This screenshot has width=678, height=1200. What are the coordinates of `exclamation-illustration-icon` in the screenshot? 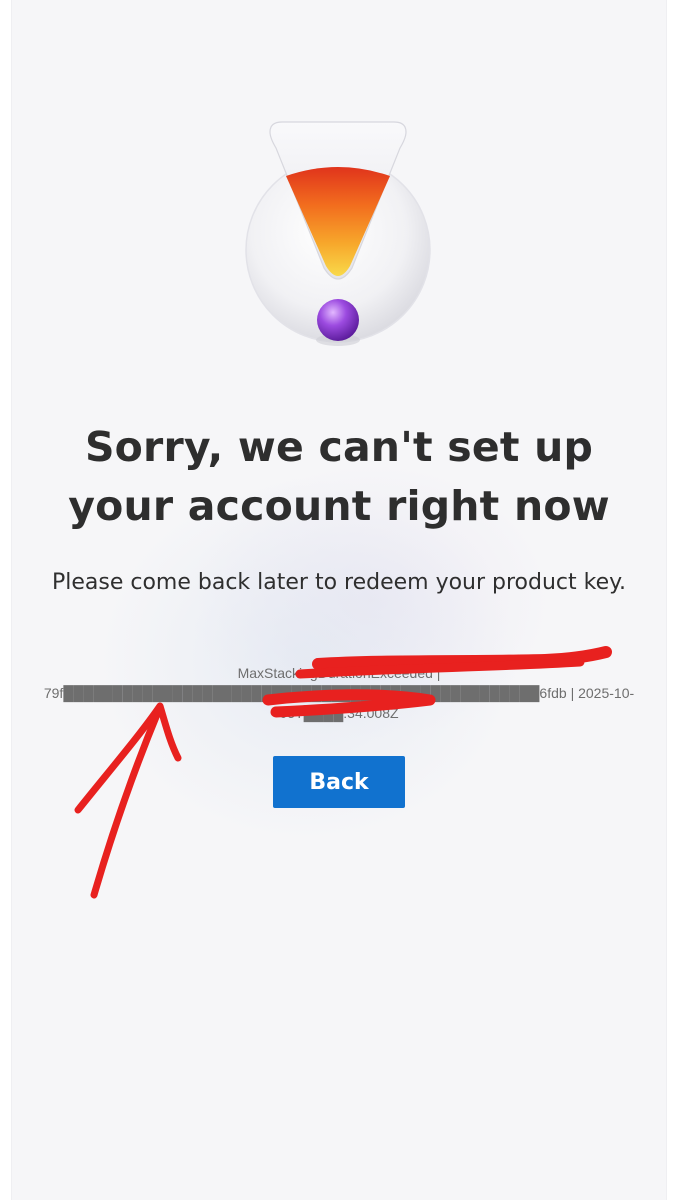 It's located at (338, 233).